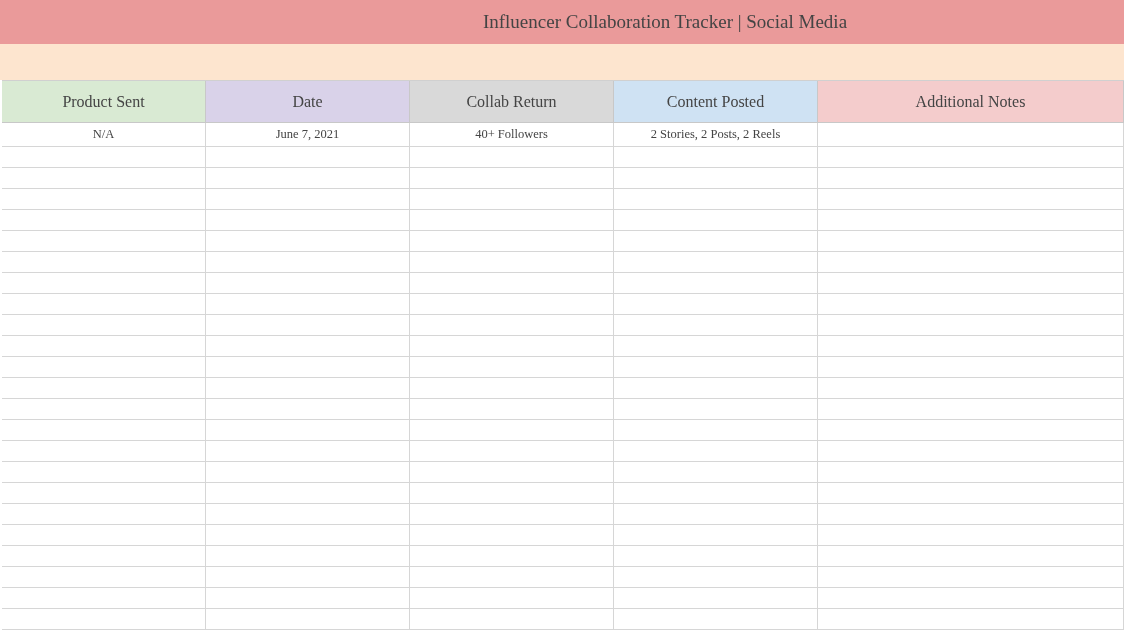 The image size is (1124, 632). Describe the element at coordinates (308, 135) in the screenshot. I see `table-cell: June 7, 2021` at that location.